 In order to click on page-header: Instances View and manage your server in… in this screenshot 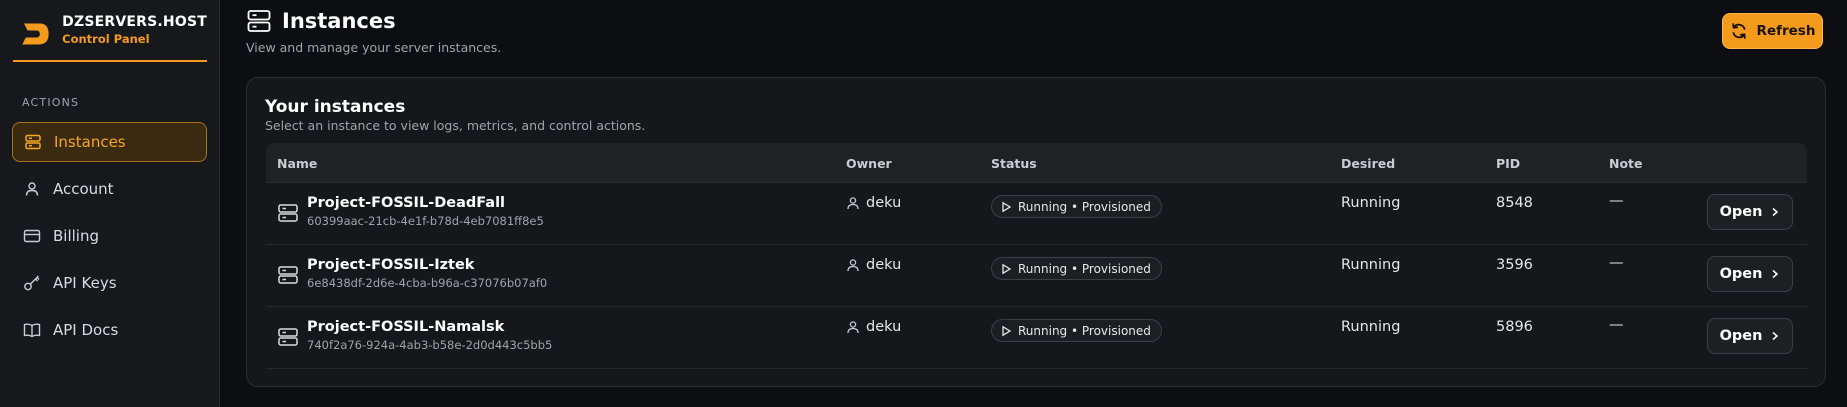, I will do `click(373, 31)`.